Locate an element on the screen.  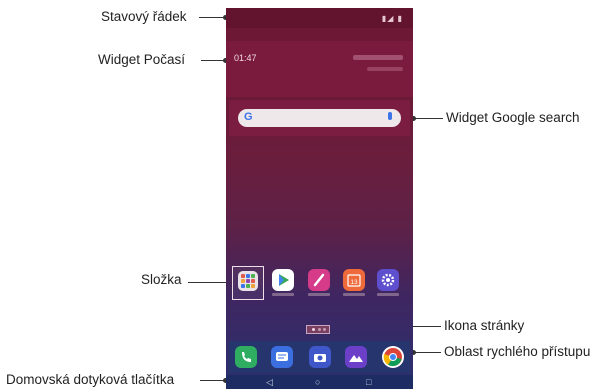
quick-access-dock is located at coordinates (319, 357).